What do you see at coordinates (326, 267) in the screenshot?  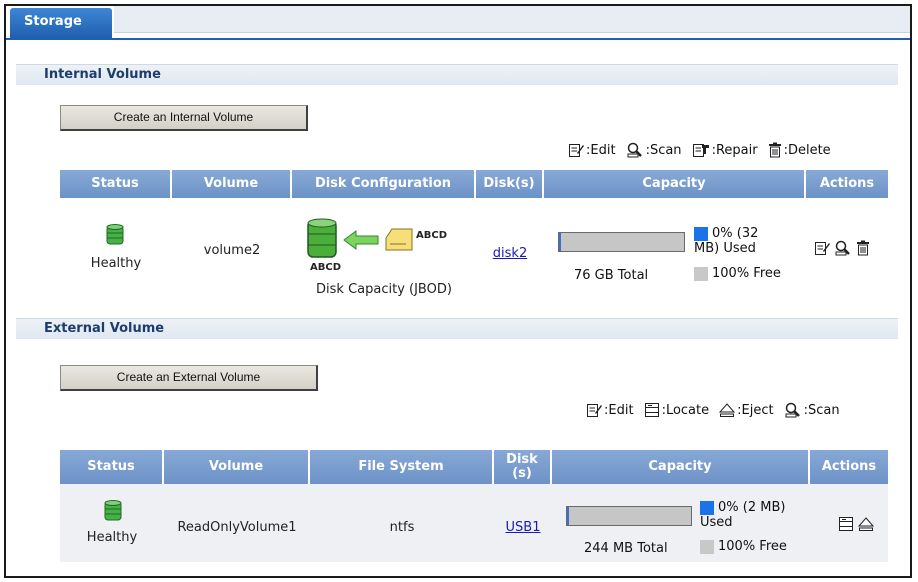 I see `volume-label: ABCD` at bounding box center [326, 267].